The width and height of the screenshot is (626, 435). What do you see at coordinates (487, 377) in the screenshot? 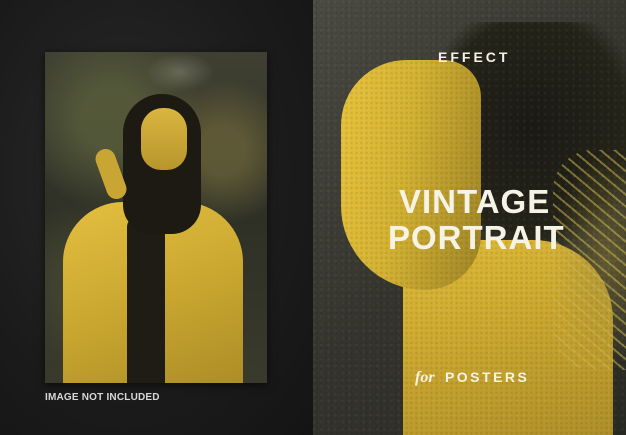
I see `subtitle-posters: POSTERS` at bounding box center [487, 377].